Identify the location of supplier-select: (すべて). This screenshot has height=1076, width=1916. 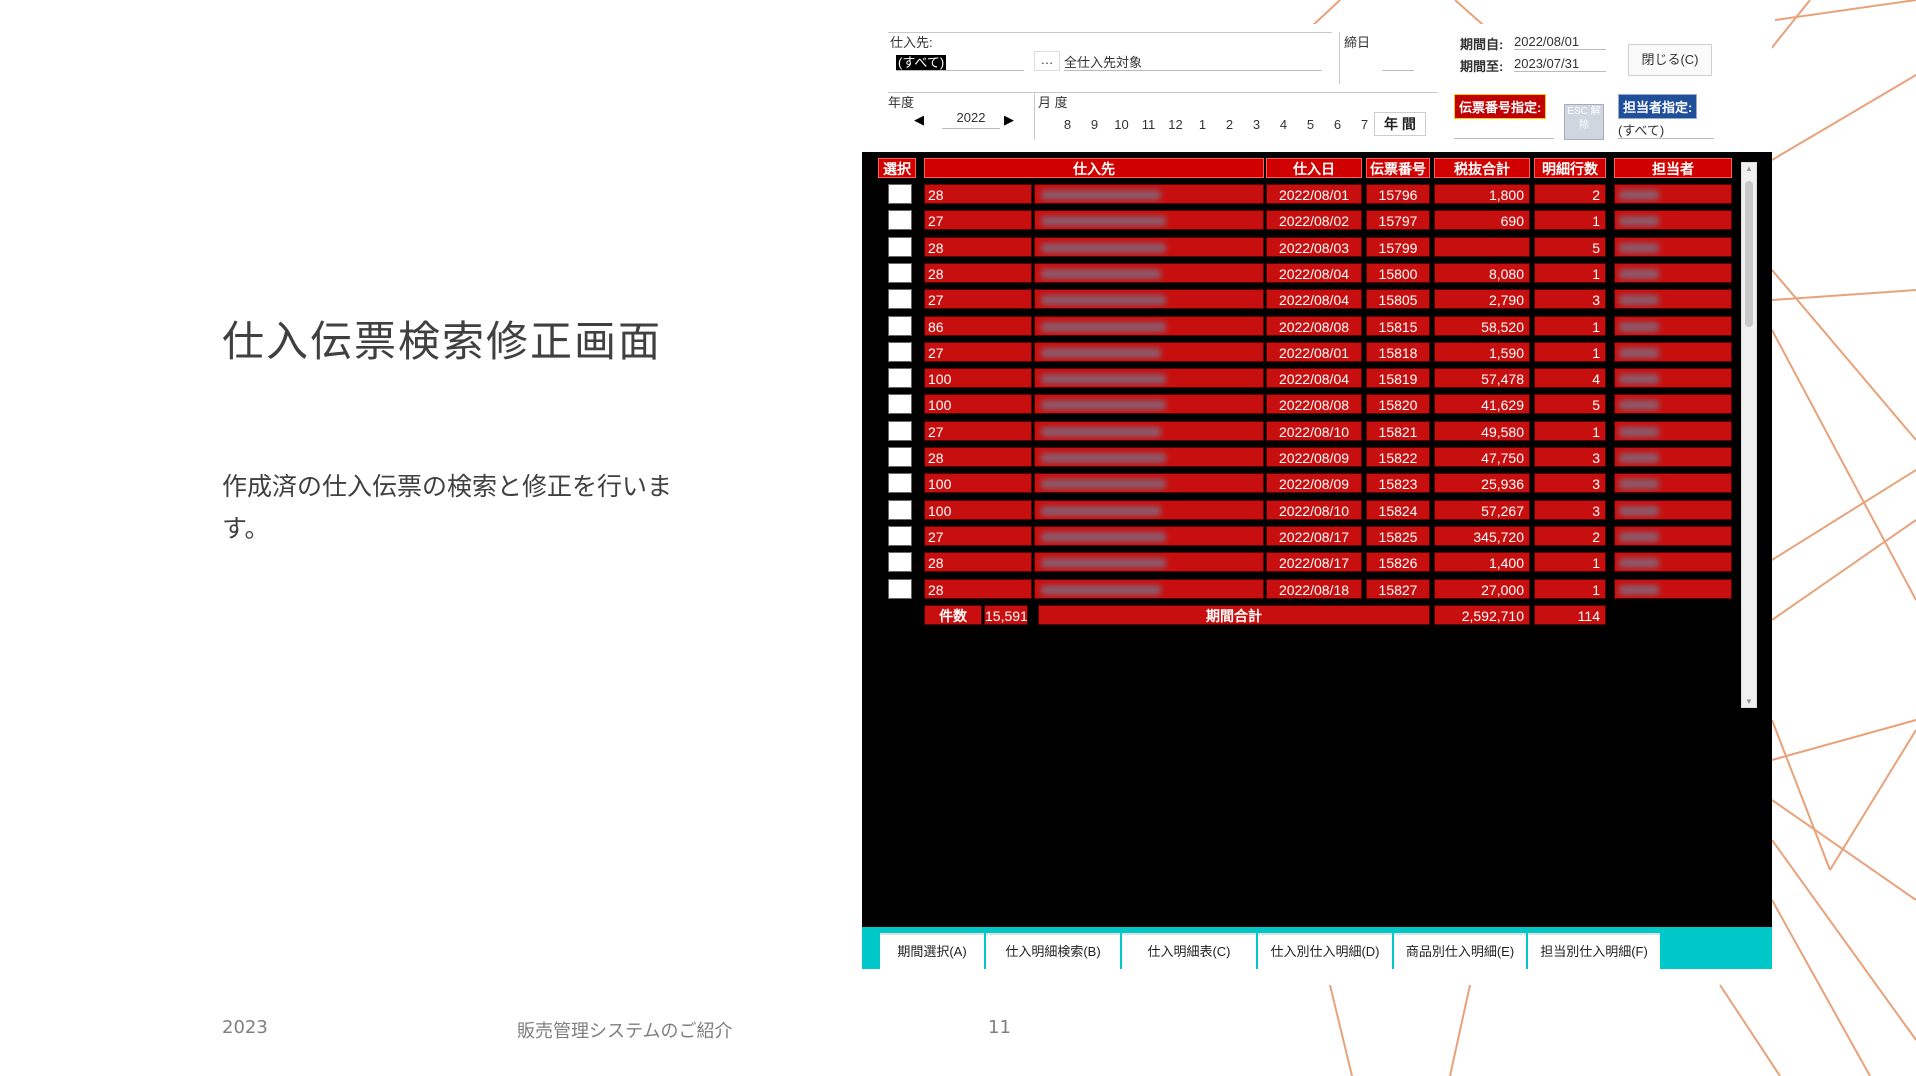
(960, 61).